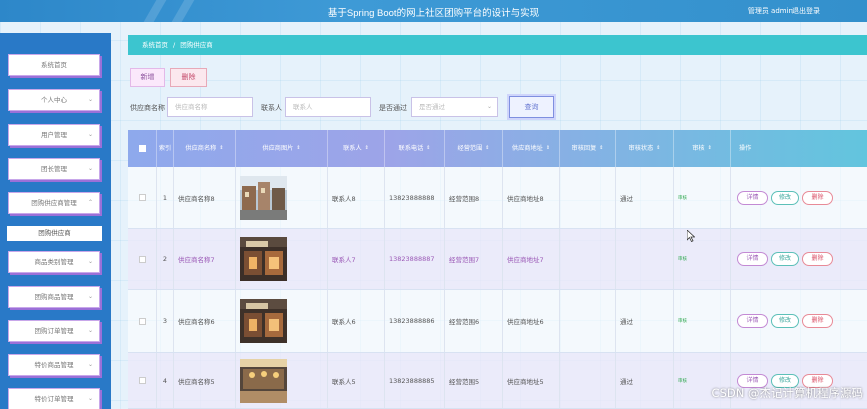 This screenshot has width=867, height=409. I want to click on cell-index: 3, so click(165, 321).